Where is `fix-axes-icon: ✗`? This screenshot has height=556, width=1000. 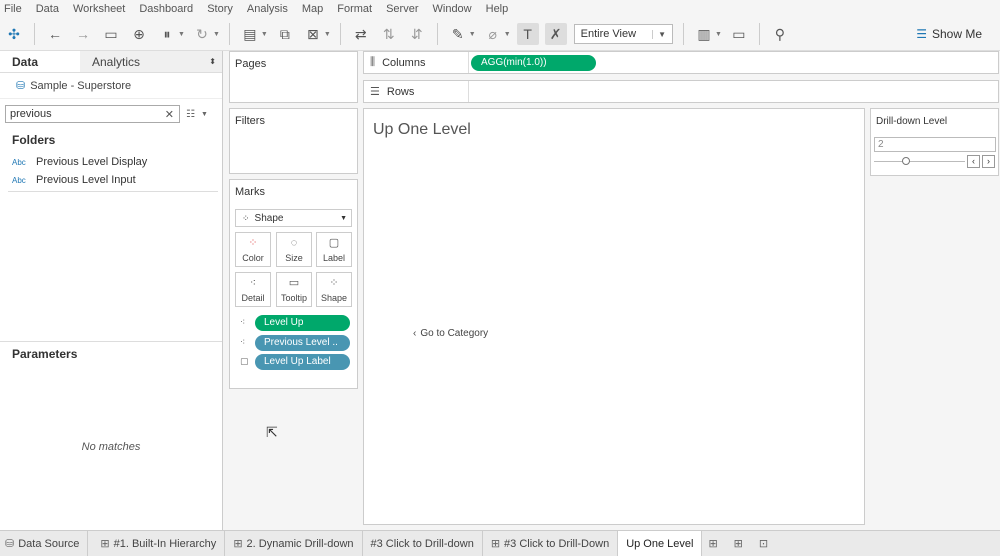 fix-axes-icon: ✗ is located at coordinates (555, 34).